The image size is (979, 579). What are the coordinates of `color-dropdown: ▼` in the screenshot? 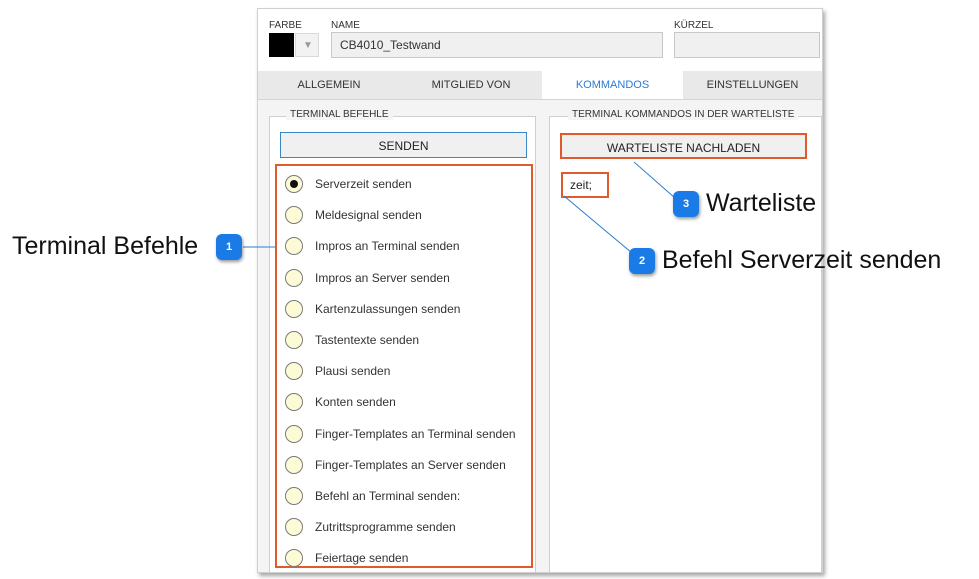 It's located at (307, 45).